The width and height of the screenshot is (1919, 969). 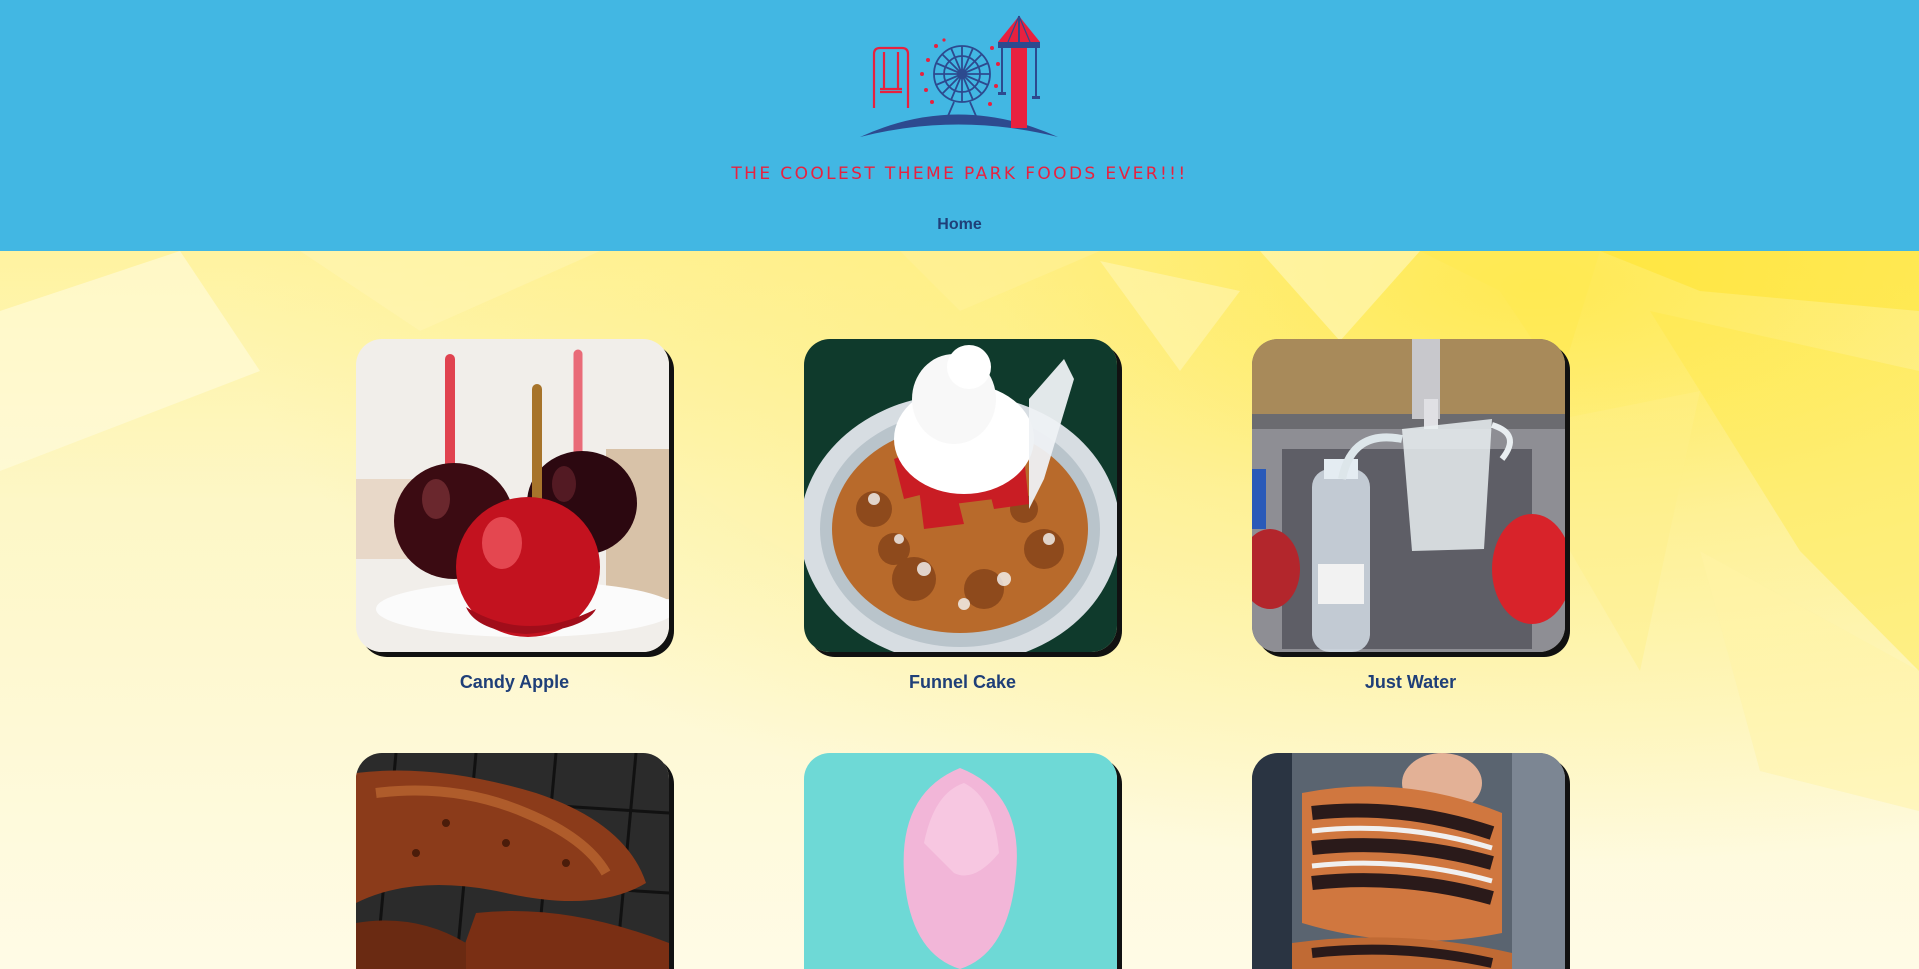 What do you see at coordinates (959, 76) in the screenshot?
I see `theme-park-logo-icon` at bounding box center [959, 76].